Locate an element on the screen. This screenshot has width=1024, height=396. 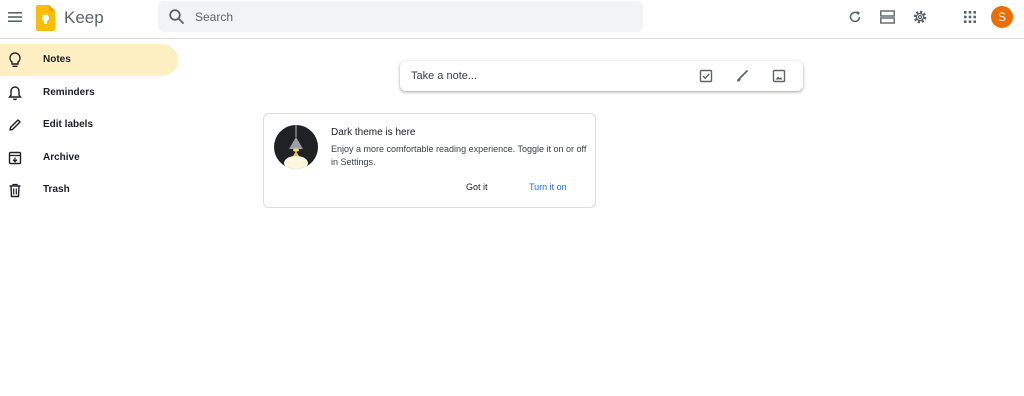
account-avatar: S is located at coordinates (1002, 17).